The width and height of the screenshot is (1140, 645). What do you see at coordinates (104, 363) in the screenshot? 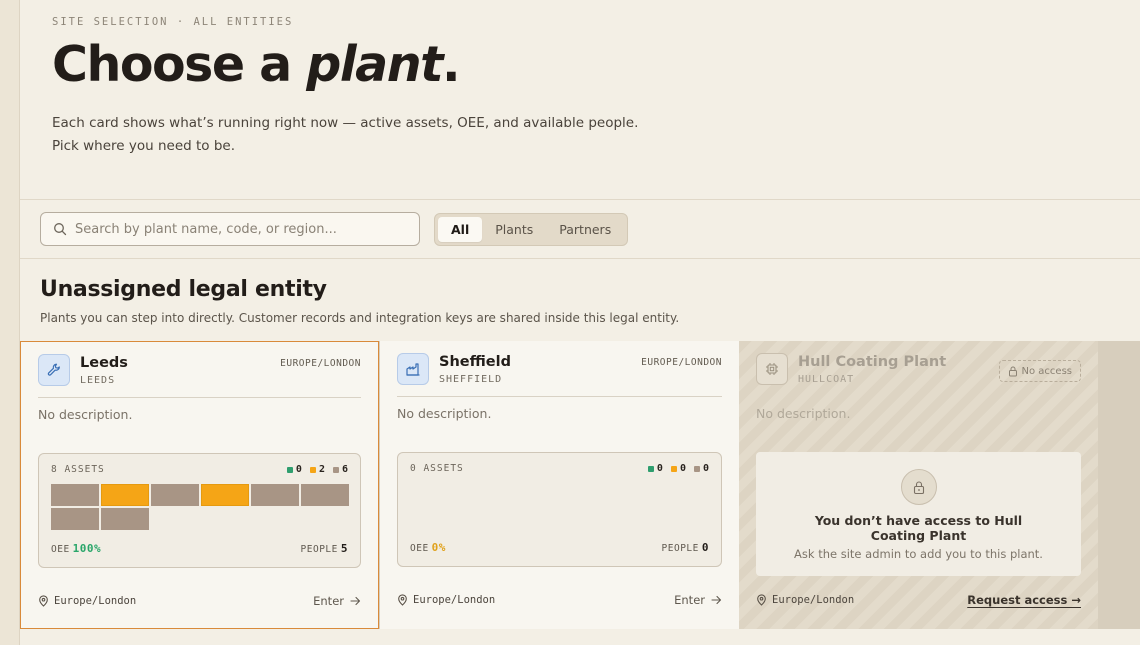
I see `plant-name: Leeds` at bounding box center [104, 363].